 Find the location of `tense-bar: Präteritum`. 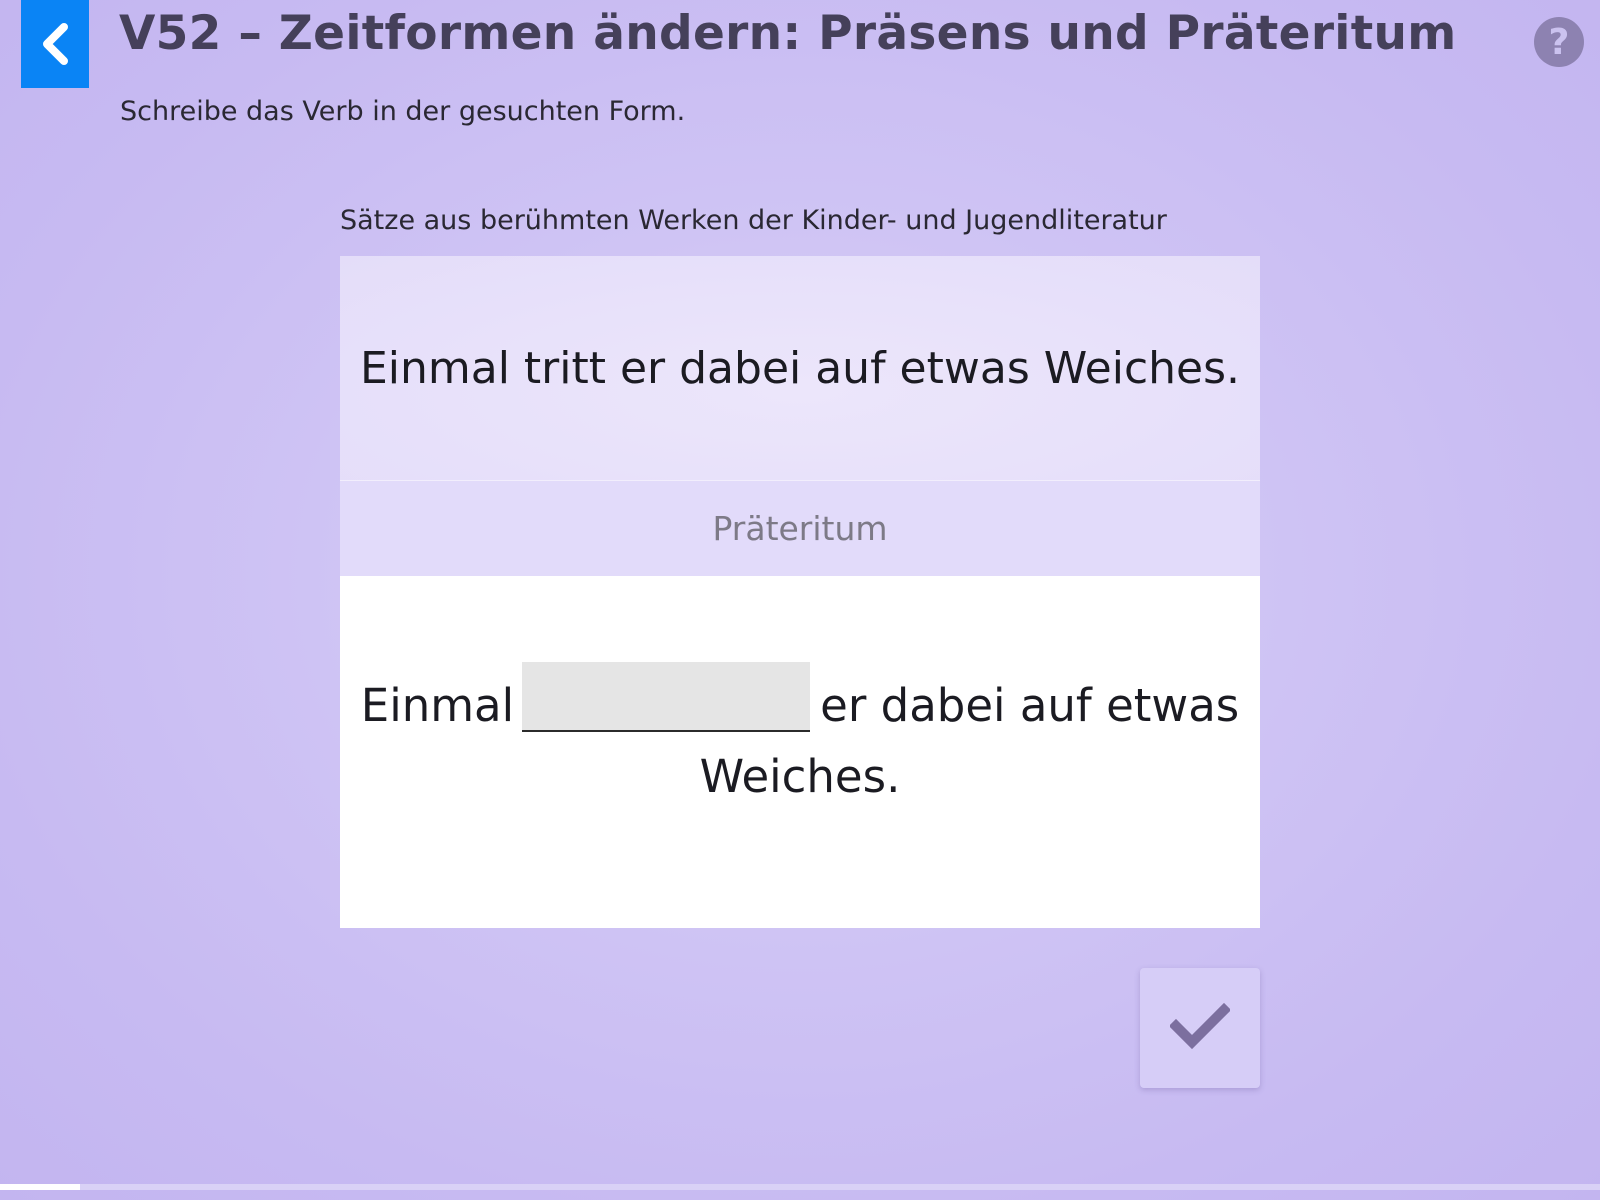

tense-bar: Präteritum is located at coordinates (800, 528).